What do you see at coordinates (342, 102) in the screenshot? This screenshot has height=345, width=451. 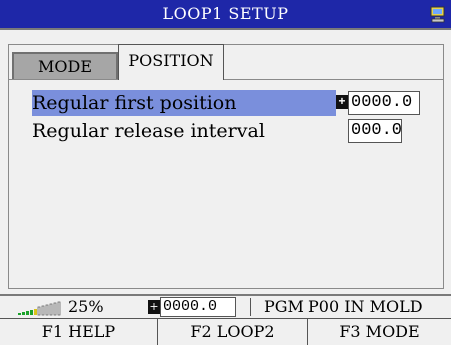 I see `edit-cursor-icon: +` at bounding box center [342, 102].